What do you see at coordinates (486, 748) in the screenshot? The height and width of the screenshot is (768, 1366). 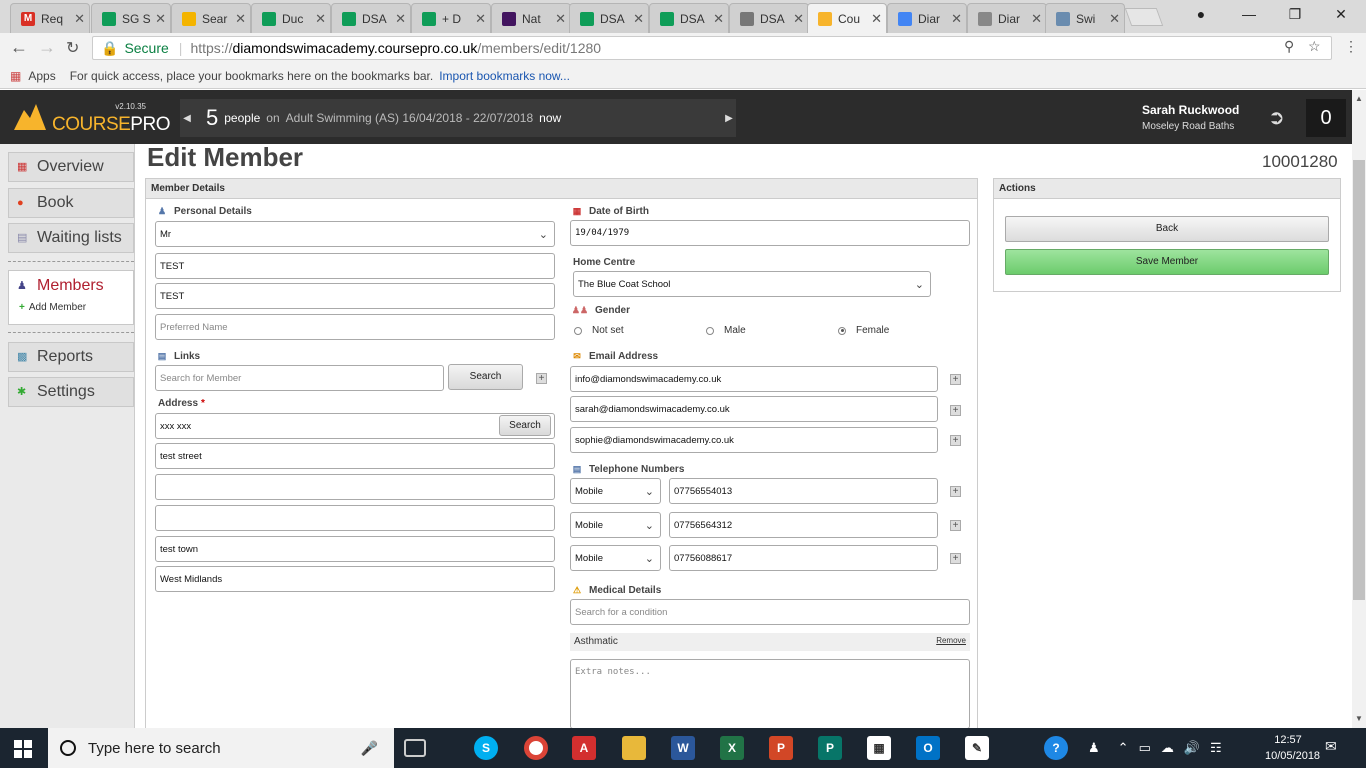 I see `skype-icon: S` at bounding box center [486, 748].